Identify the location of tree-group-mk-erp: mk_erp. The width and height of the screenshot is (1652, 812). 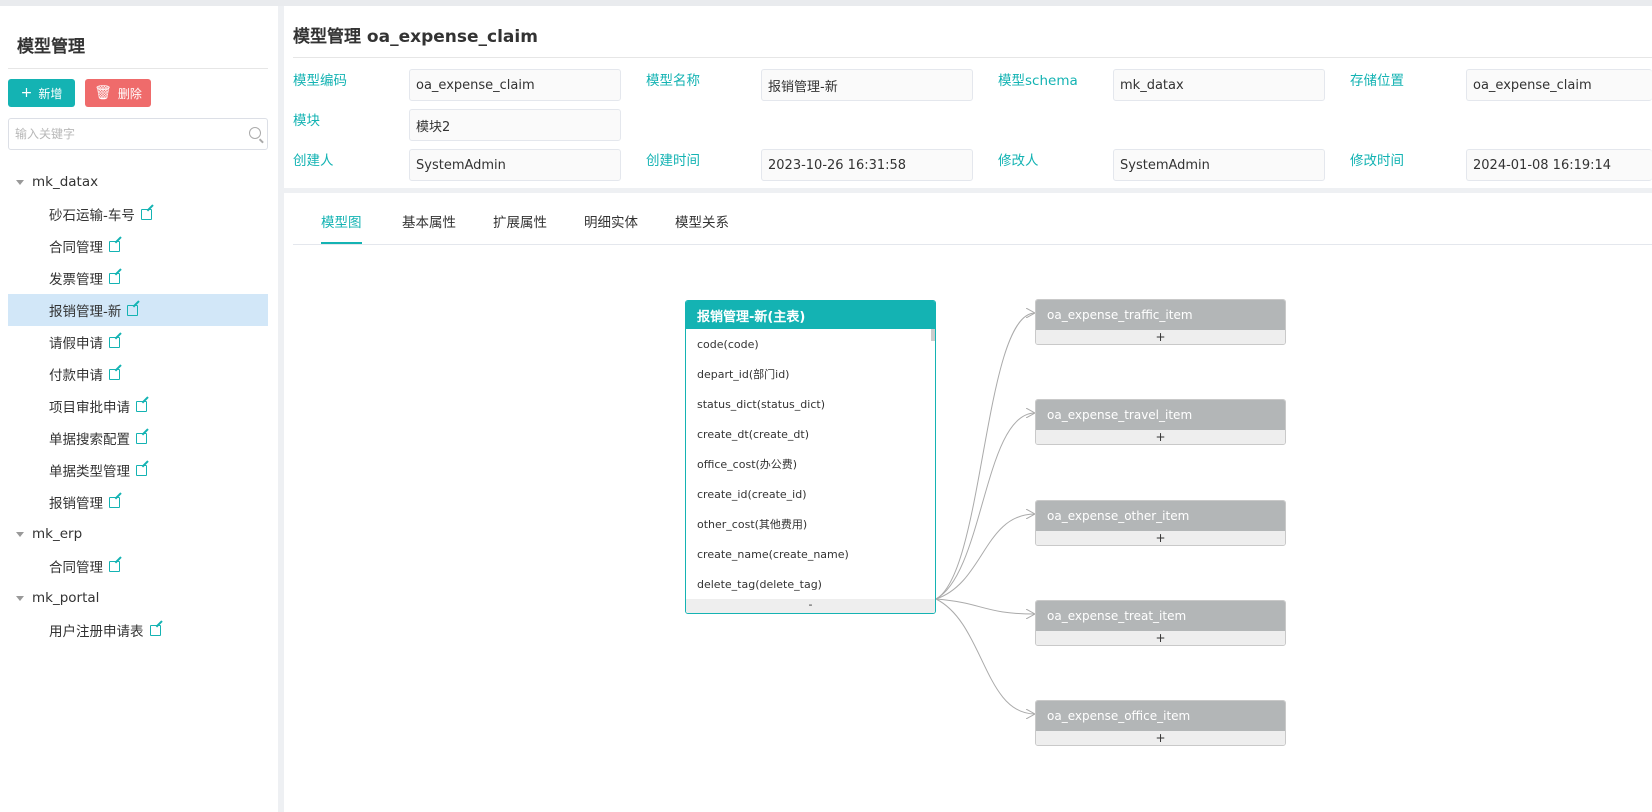
(138, 534).